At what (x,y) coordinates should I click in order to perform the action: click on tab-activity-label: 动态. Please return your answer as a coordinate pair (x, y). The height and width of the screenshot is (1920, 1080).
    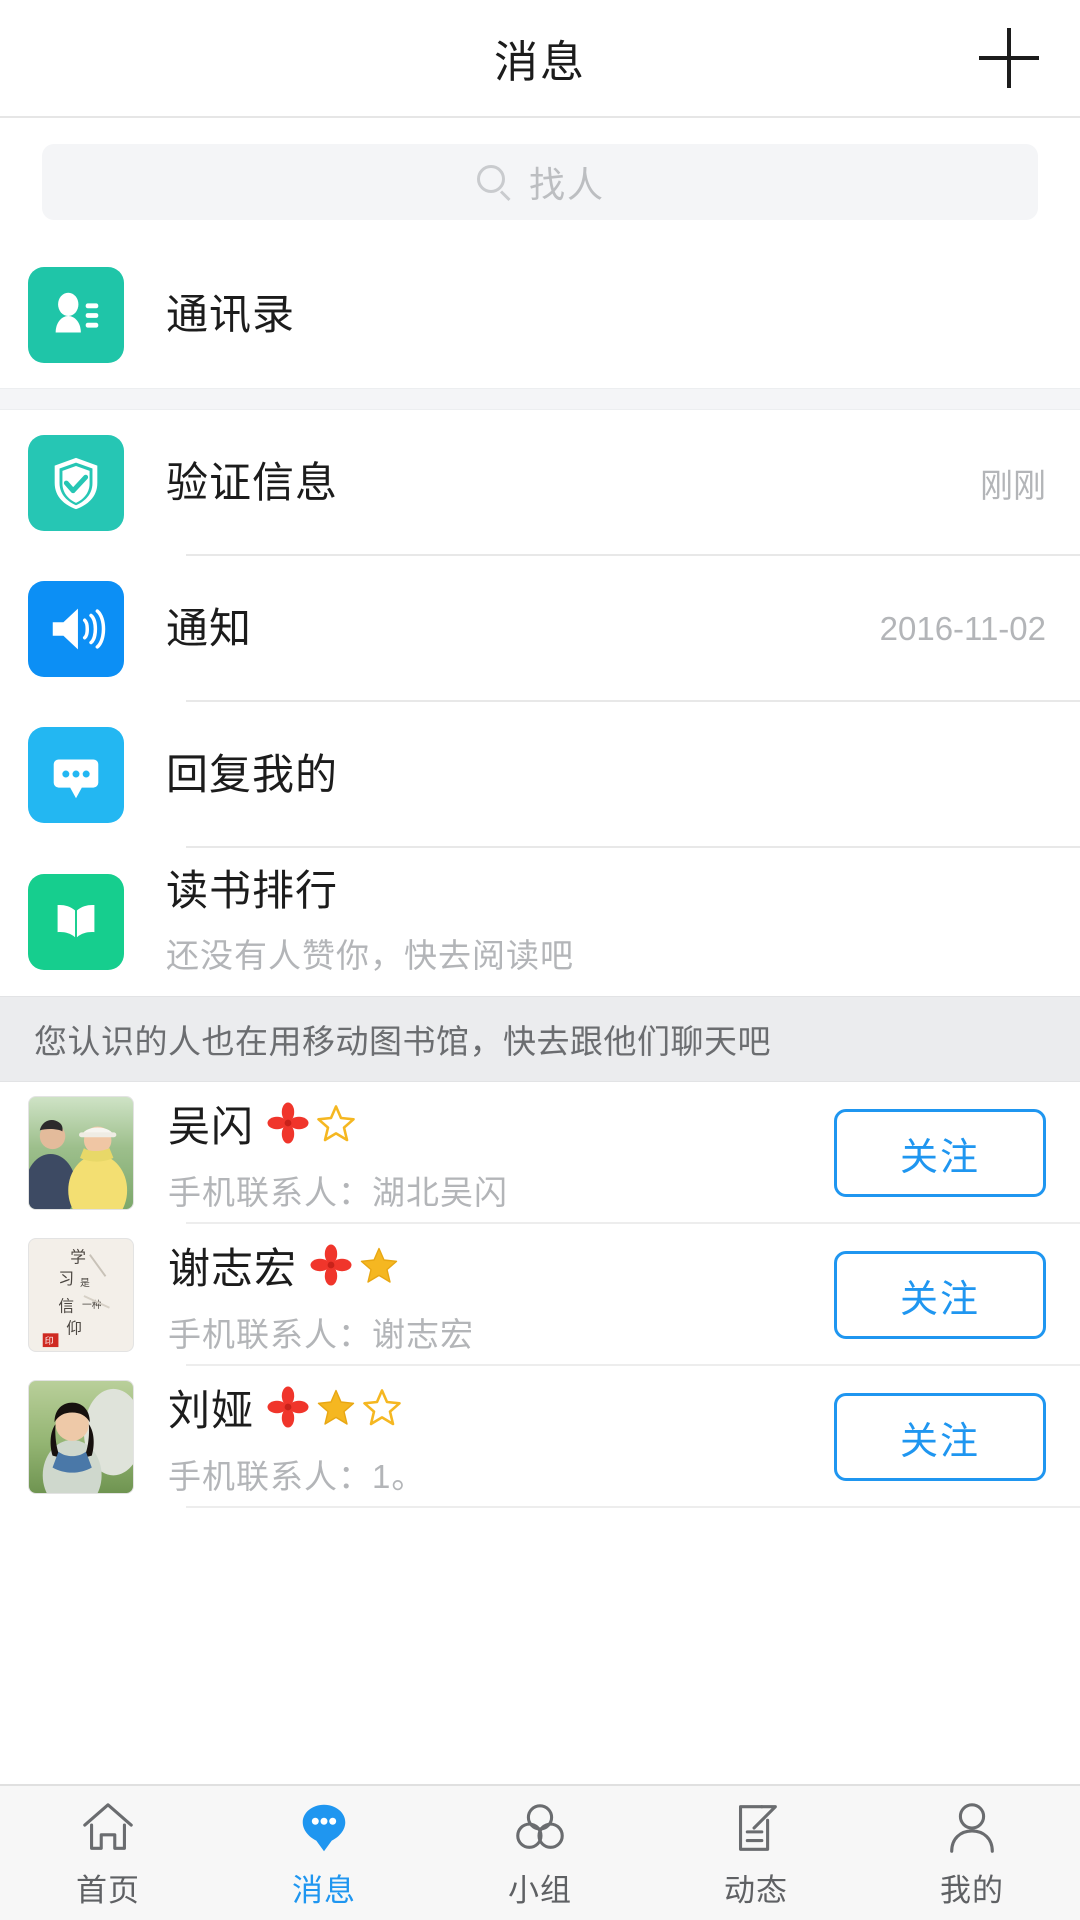
    Looking at the image, I should click on (756, 1890).